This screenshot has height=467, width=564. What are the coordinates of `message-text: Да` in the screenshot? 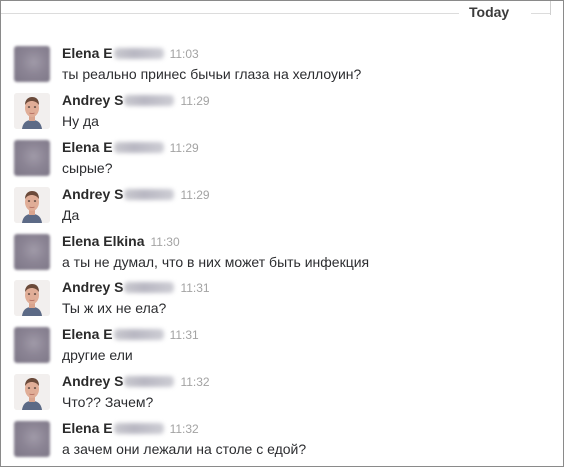 It's located at (71, 214).